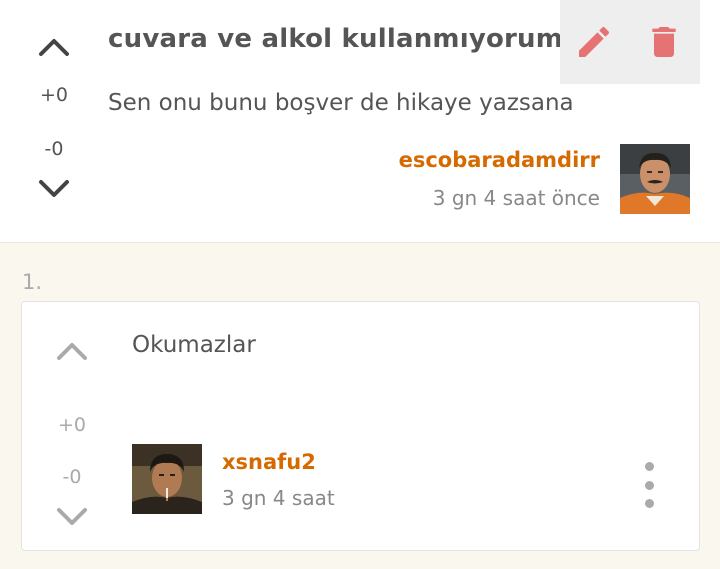 The width and height of the screenshot is (720, 569). I want to click on downvote-button, so click(54, 189).